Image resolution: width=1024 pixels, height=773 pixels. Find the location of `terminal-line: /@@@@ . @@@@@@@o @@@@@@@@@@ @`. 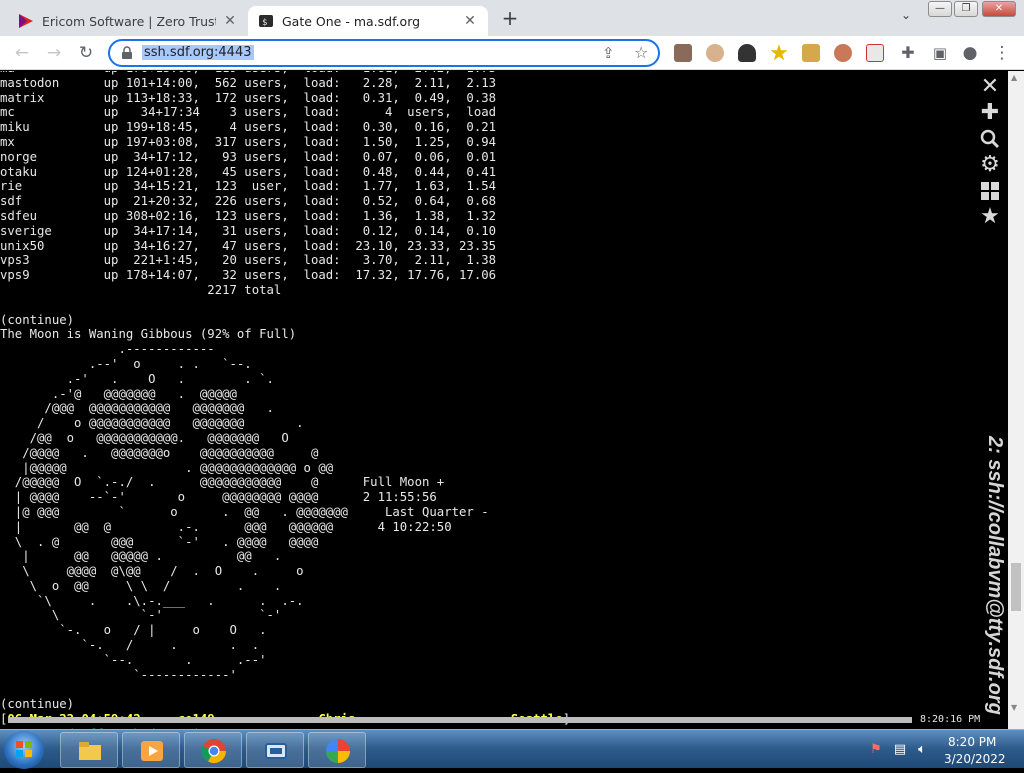

terminal-line: /@@@@ . @@@@@@@o @@@@@@@@@@ @ is located at coordinates (159, 452).